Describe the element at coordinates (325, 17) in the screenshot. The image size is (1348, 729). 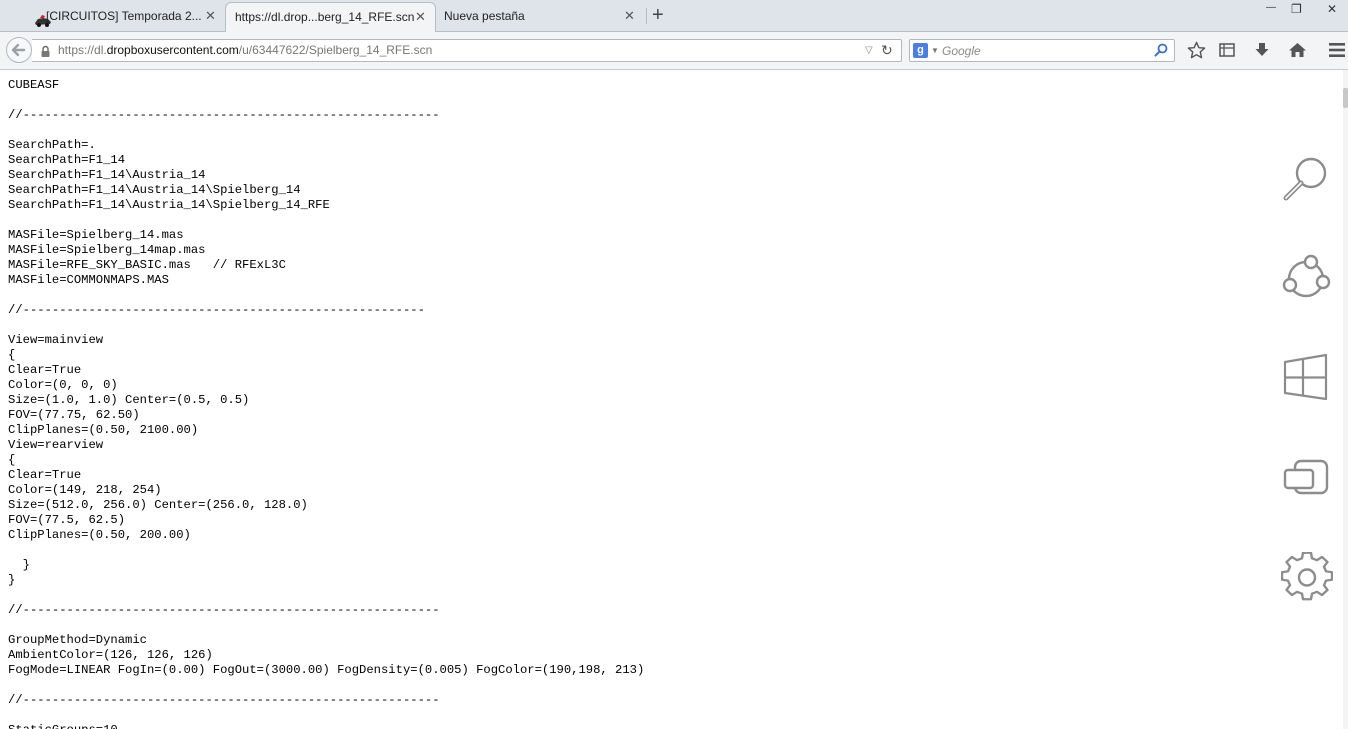
I see `tab-label: https://dl.drop...berg_14_RFE.scn` at that location.